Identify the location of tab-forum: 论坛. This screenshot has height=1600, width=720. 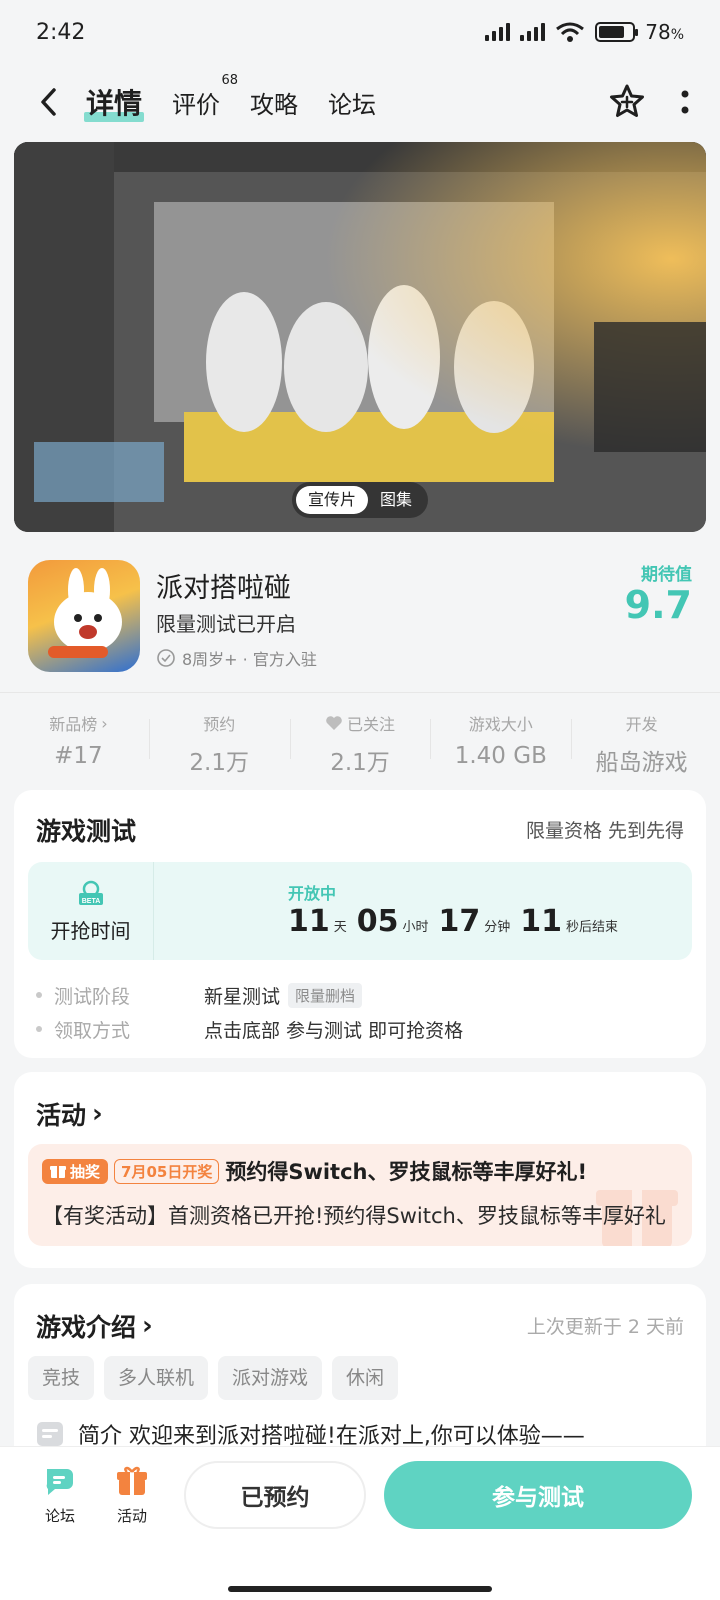
(352, 102).